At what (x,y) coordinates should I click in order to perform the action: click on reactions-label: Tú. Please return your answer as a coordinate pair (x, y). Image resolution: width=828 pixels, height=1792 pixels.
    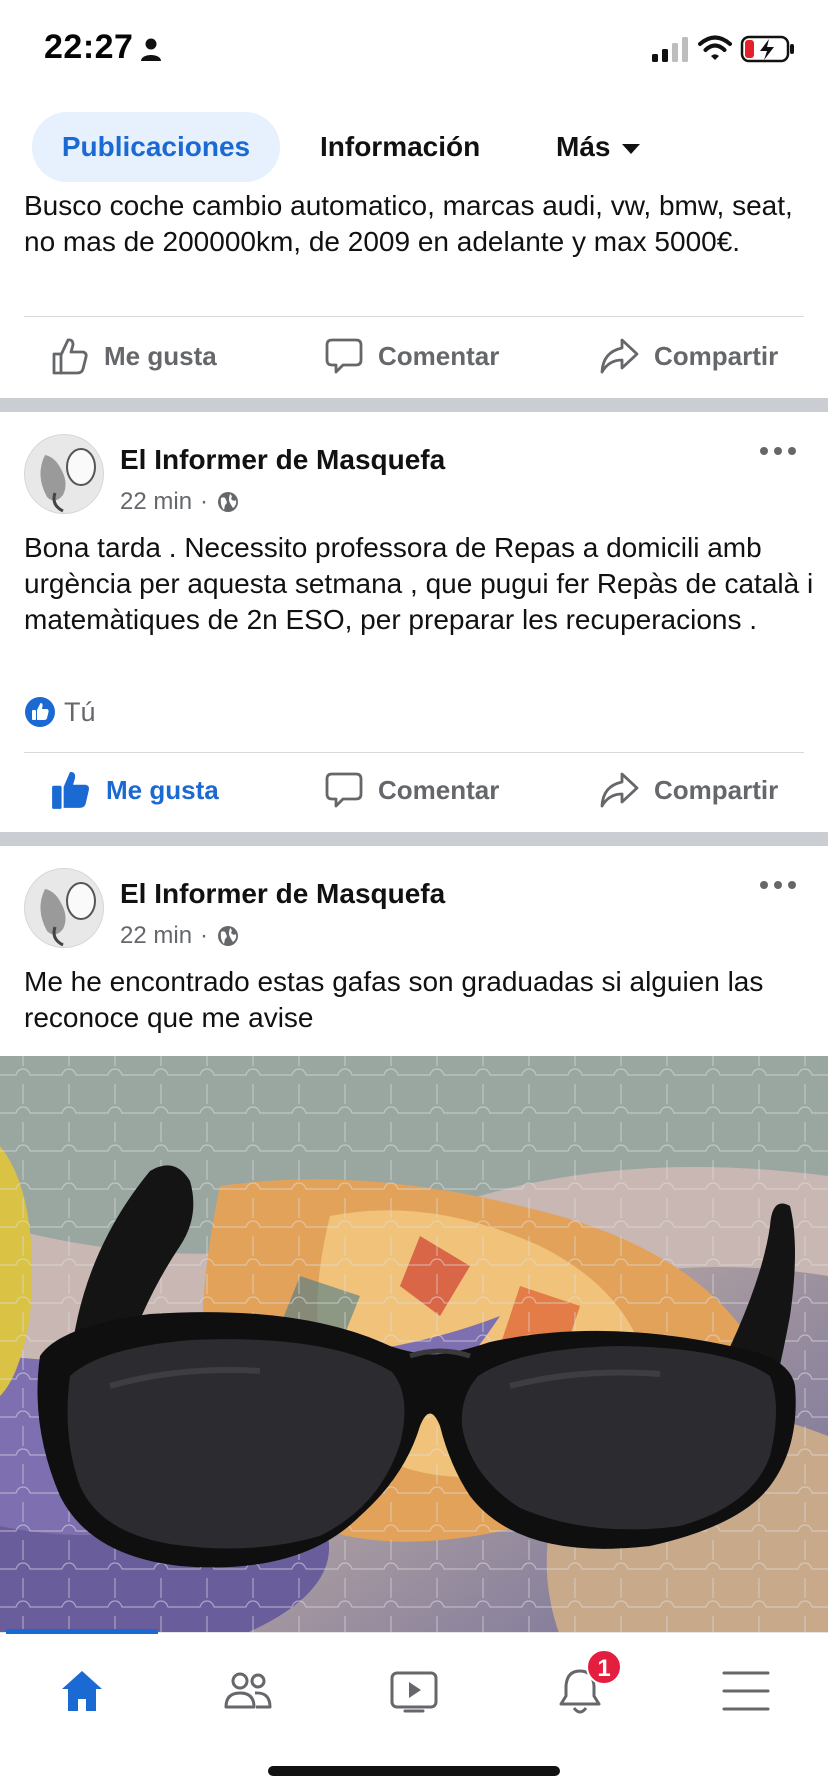
    Looking at the image, I should click on (80, 711).